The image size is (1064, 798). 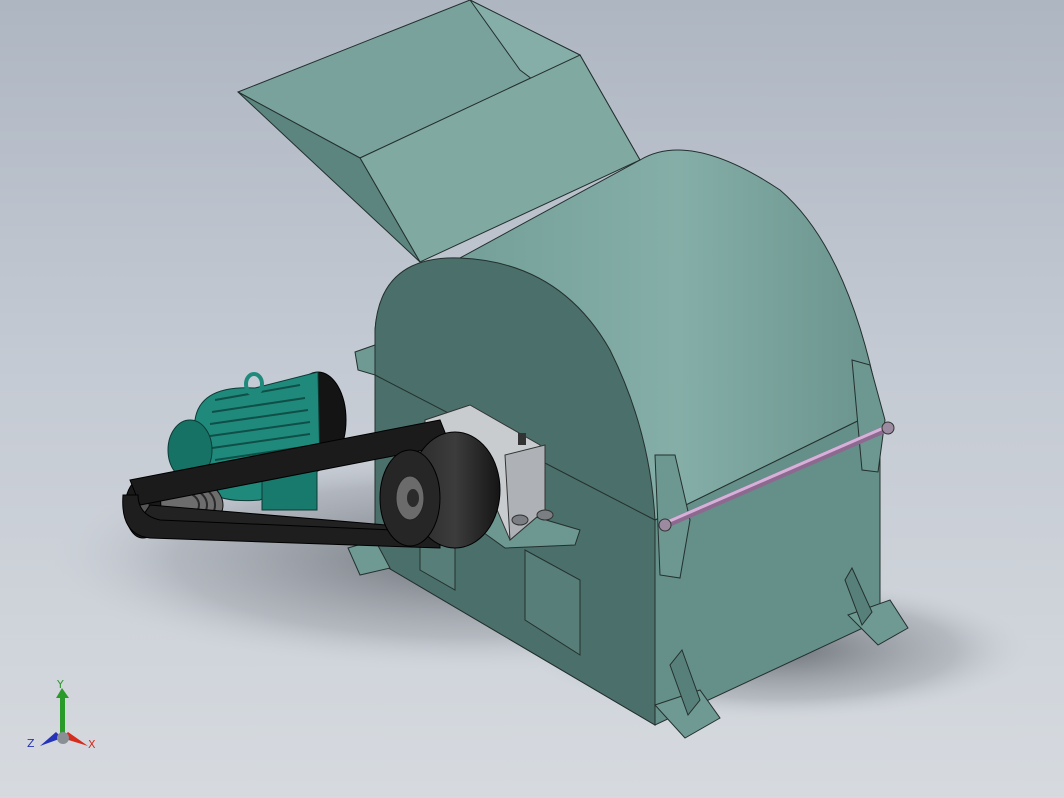 What do you see at coordinates (31, 743) in the screenshot?
I see `z-axis-label: Z` at bounding box center [31, 743].